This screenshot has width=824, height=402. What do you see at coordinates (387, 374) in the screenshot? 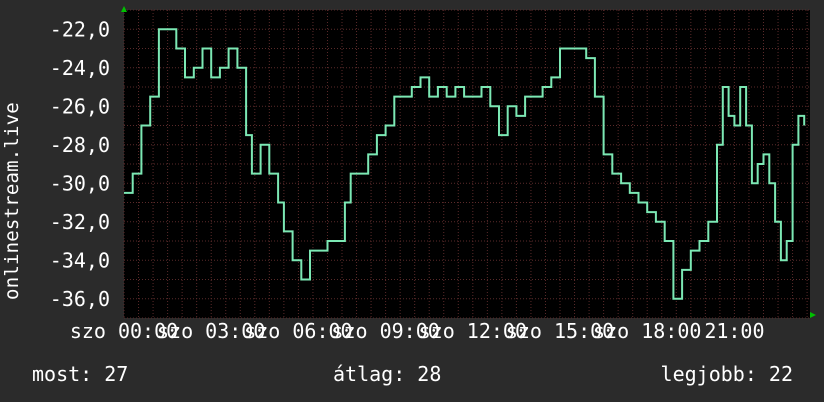
I see `footer-average: átlag: 28` at bounding box center [387, 374].